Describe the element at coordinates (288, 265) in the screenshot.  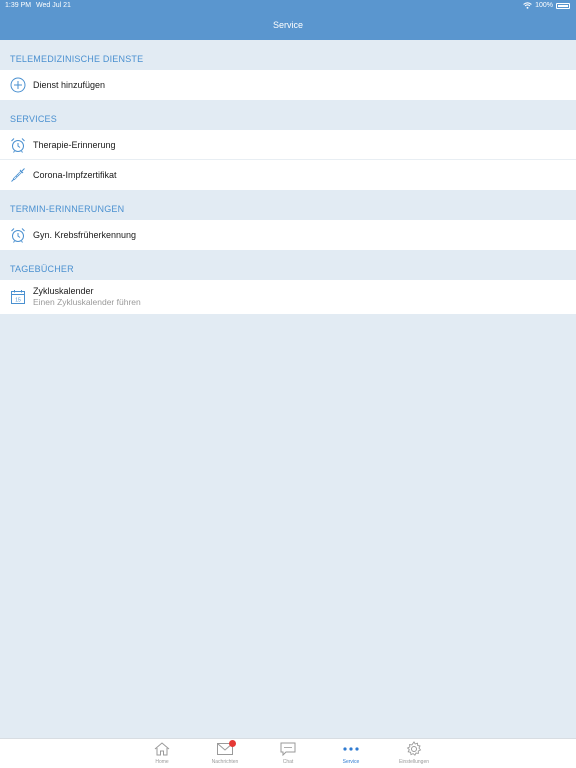
I see `section-header-diaries: TAGEBÜCHER` at that location.